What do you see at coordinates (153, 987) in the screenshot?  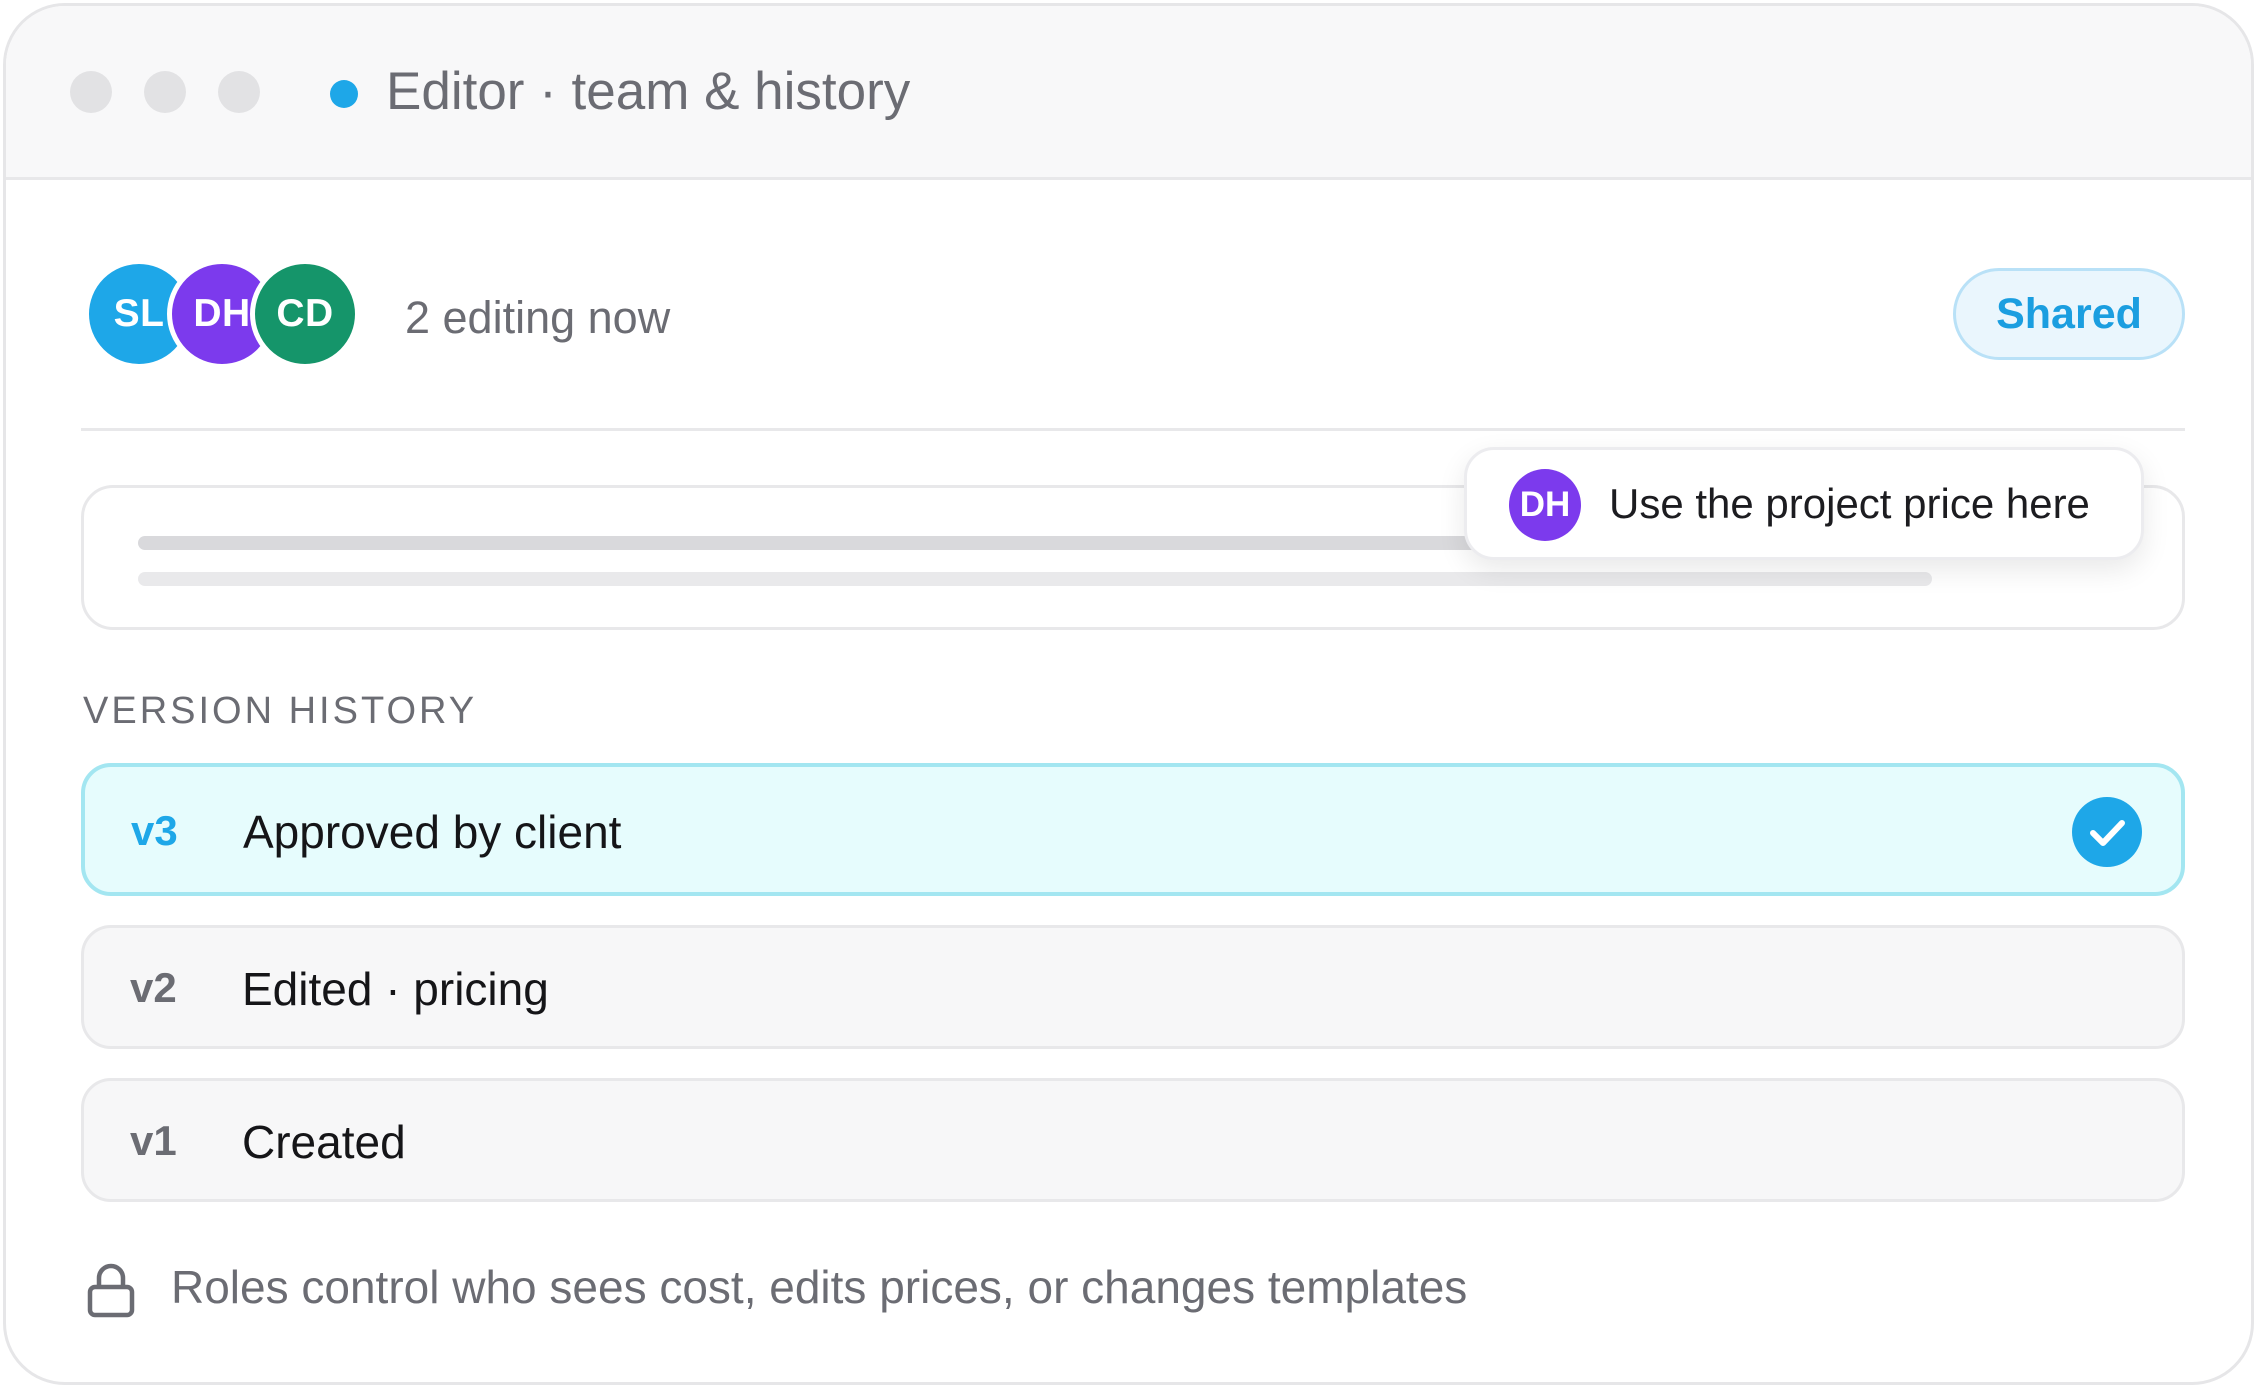 I see `version-number: v2` at bounding box center [153, 987].